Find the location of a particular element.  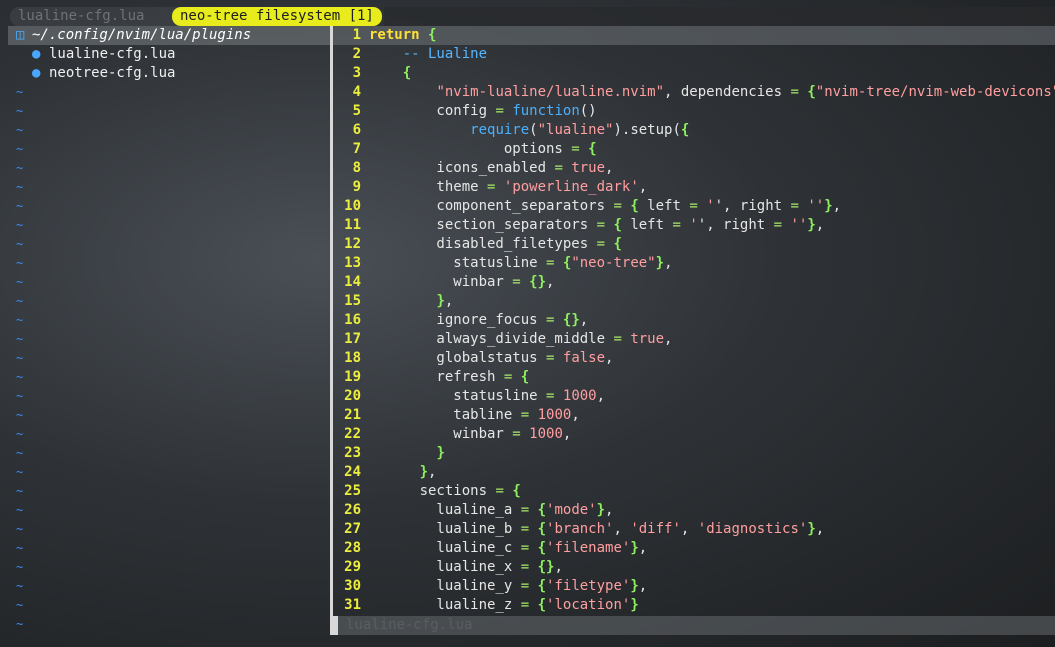

line-number: 17 is located at coordinates (352, 339).